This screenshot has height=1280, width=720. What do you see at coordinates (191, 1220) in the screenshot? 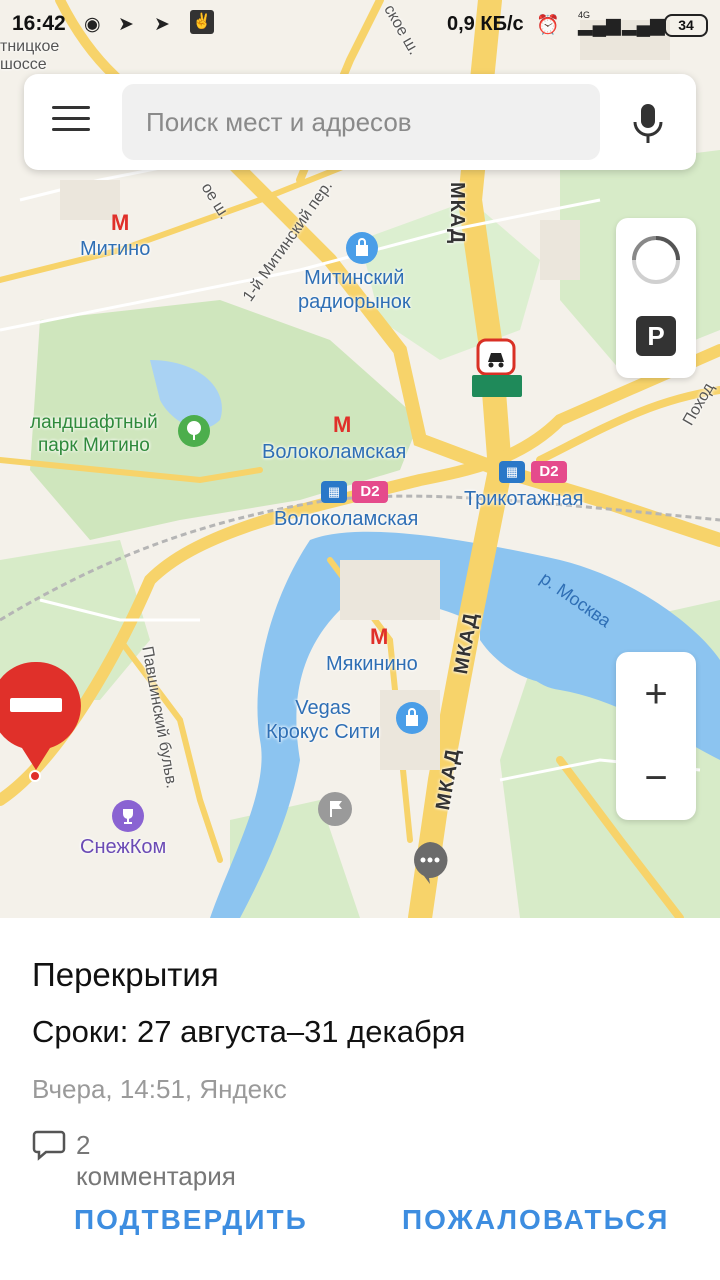
I see `confirm-button: ПОДТВЕРДИТЬ` at bounding box center [191, 1220].